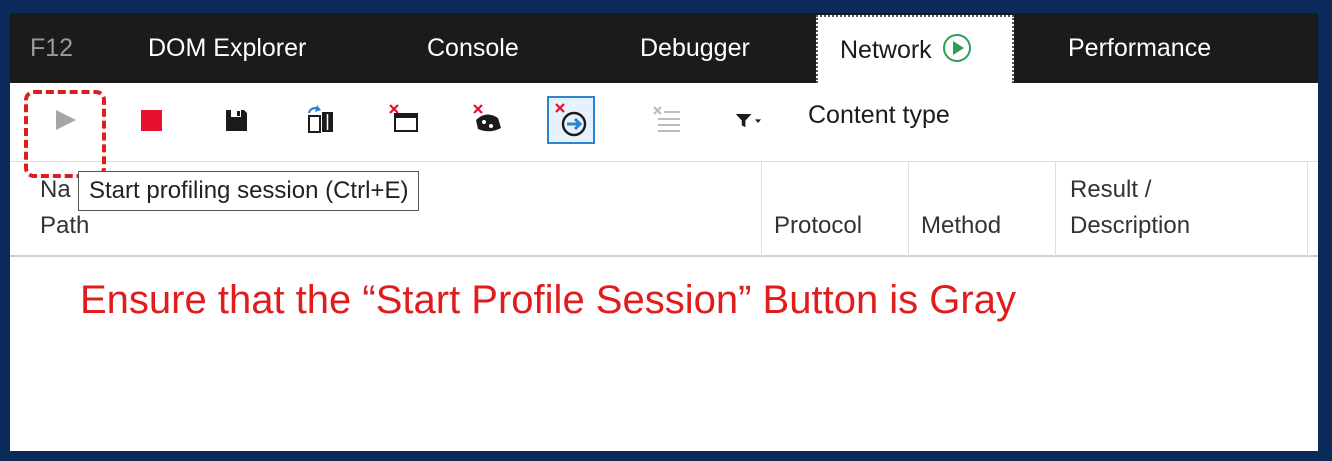 This screenshot has height=461, width=1332. What do you see at coordinates (1139, 48) in the screenshot?
I see `tab-performance: Performance` at bounding box center [1139, 48].